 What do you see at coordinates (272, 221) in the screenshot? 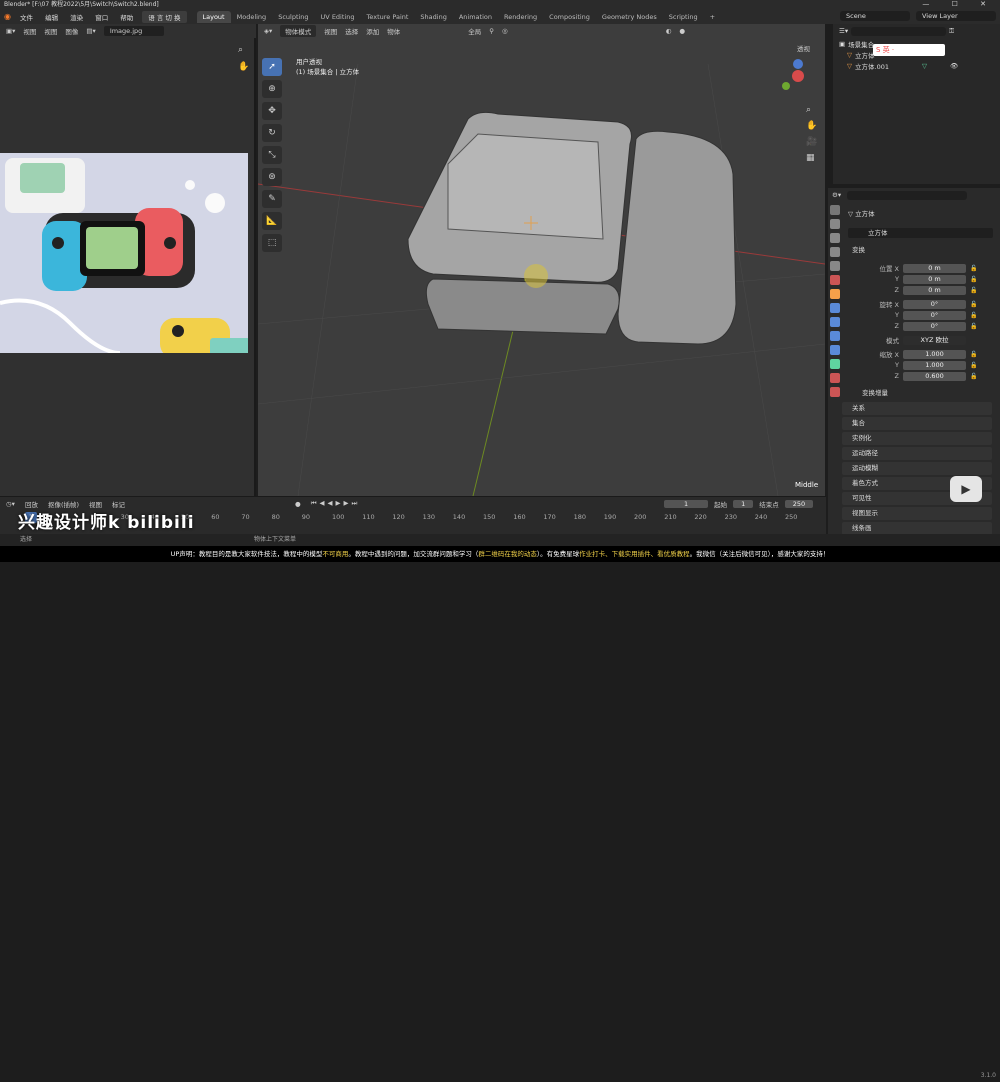
I see `measure-tool-icon: 📐` at bounding box center [272, 221].